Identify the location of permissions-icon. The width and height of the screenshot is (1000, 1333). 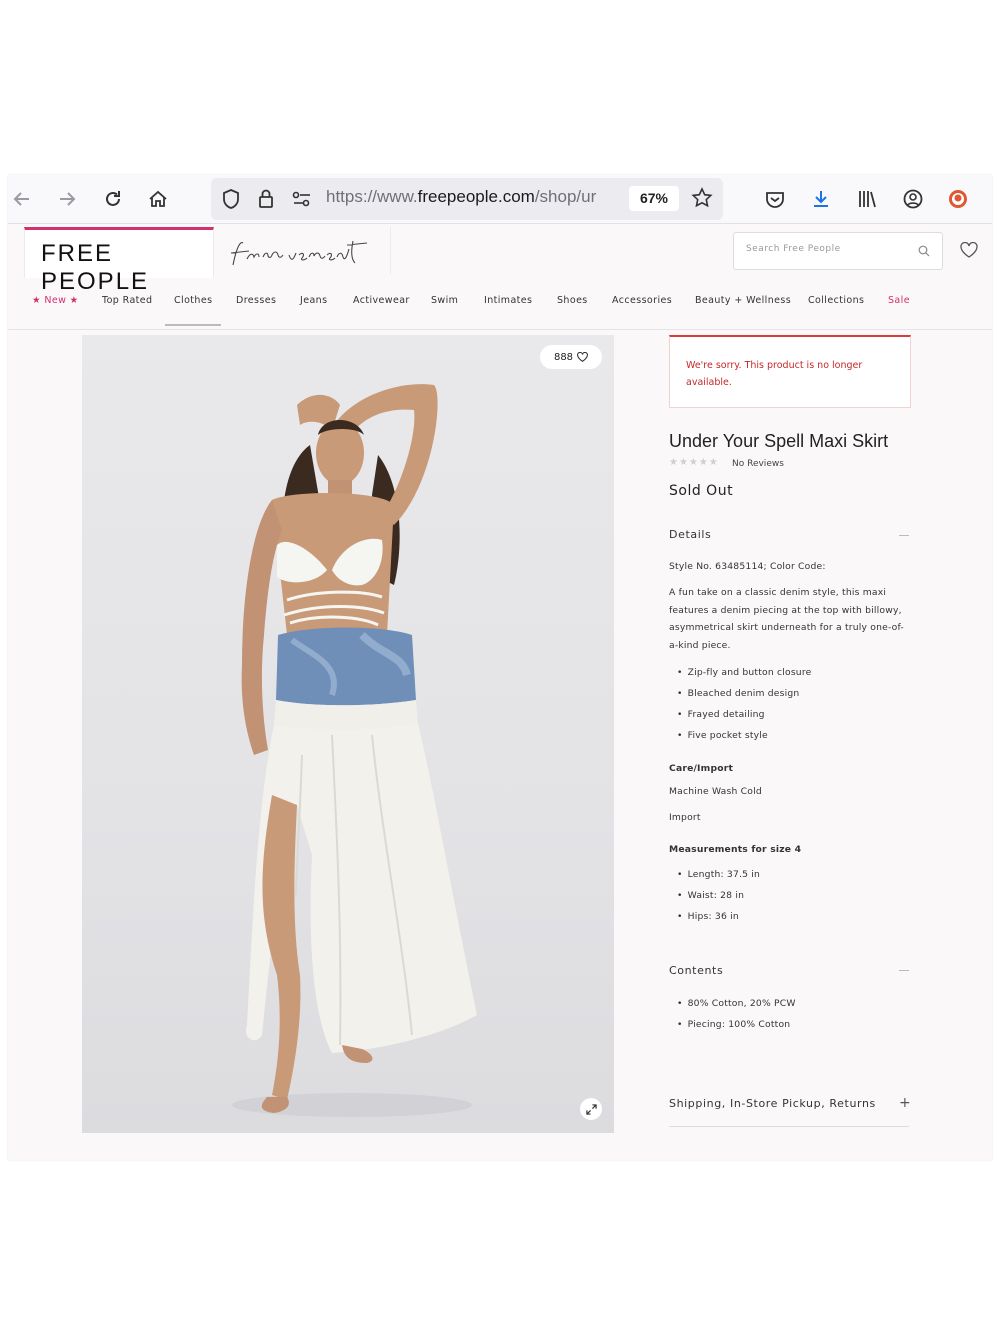
(302, 201).